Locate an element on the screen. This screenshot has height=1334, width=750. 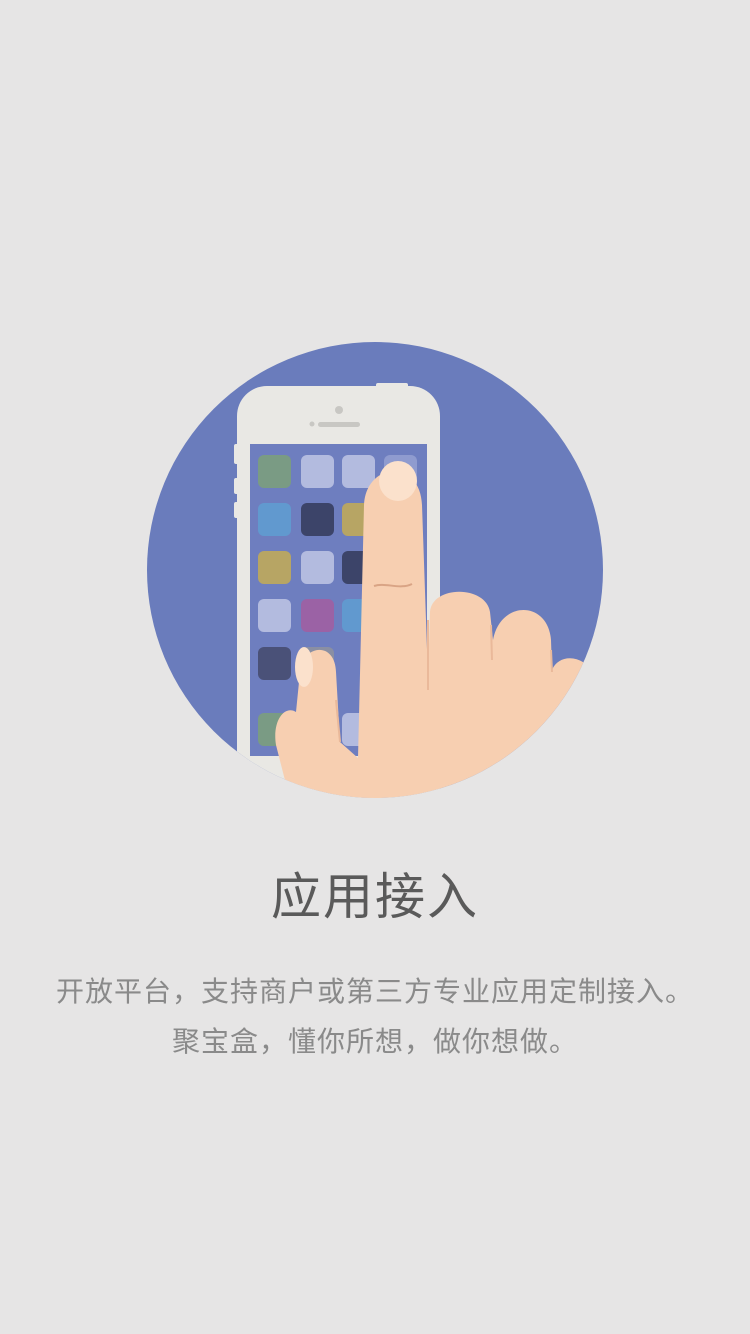
phone-sensor is located at coordinates (312, 424).